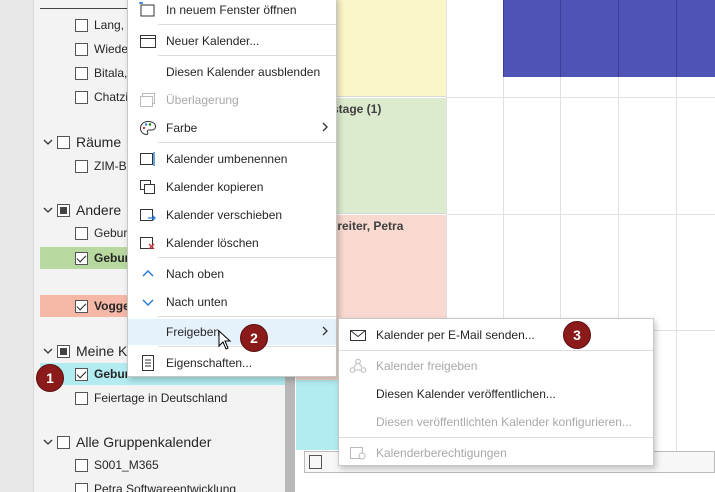 This screenshot has width=715, height=492. What do you see at coordinates (427, 366) in the screenshot?
I see `submenu-item-label: Kalender freigeben` at bounding box center [427, 366].